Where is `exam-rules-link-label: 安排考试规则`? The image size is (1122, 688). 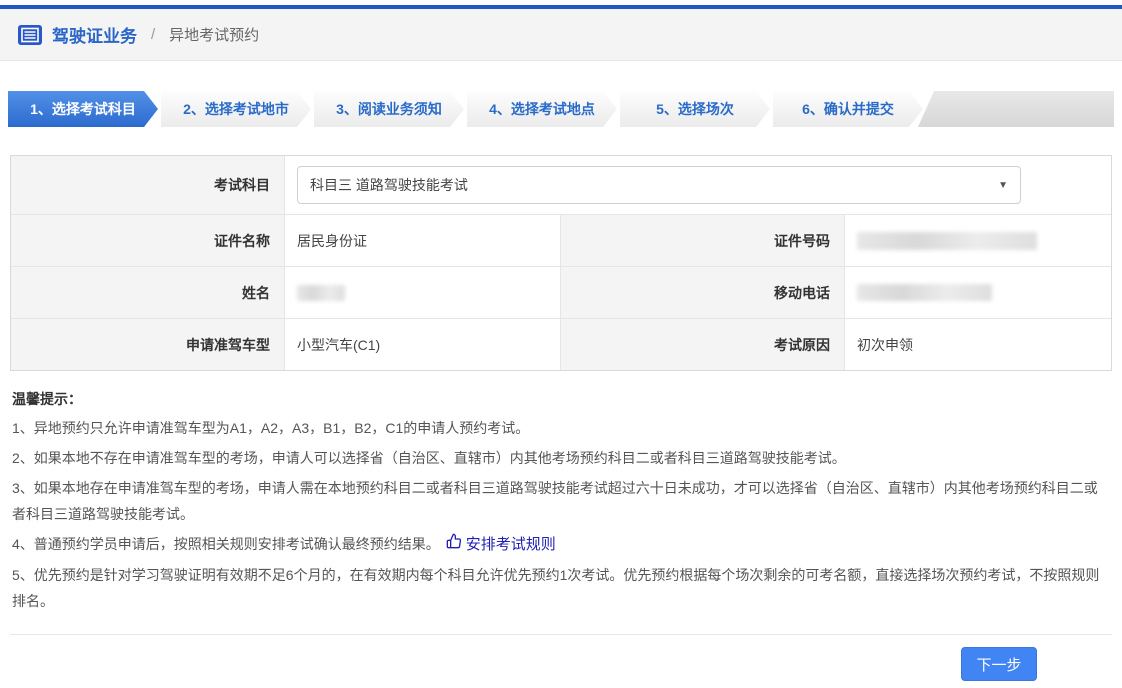 exam-rules-link-label: 安排考试规则 is located at coordinates (510, 544).